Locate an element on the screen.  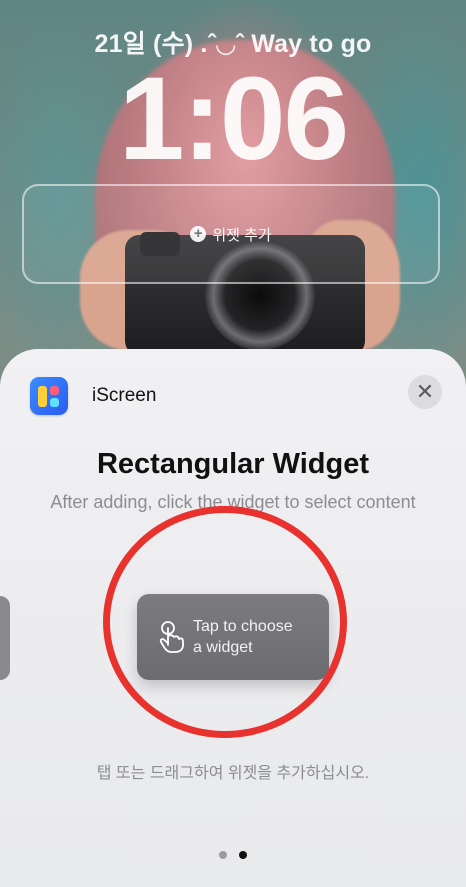
close-icon: ✕ is located at coordinates (425, 391).